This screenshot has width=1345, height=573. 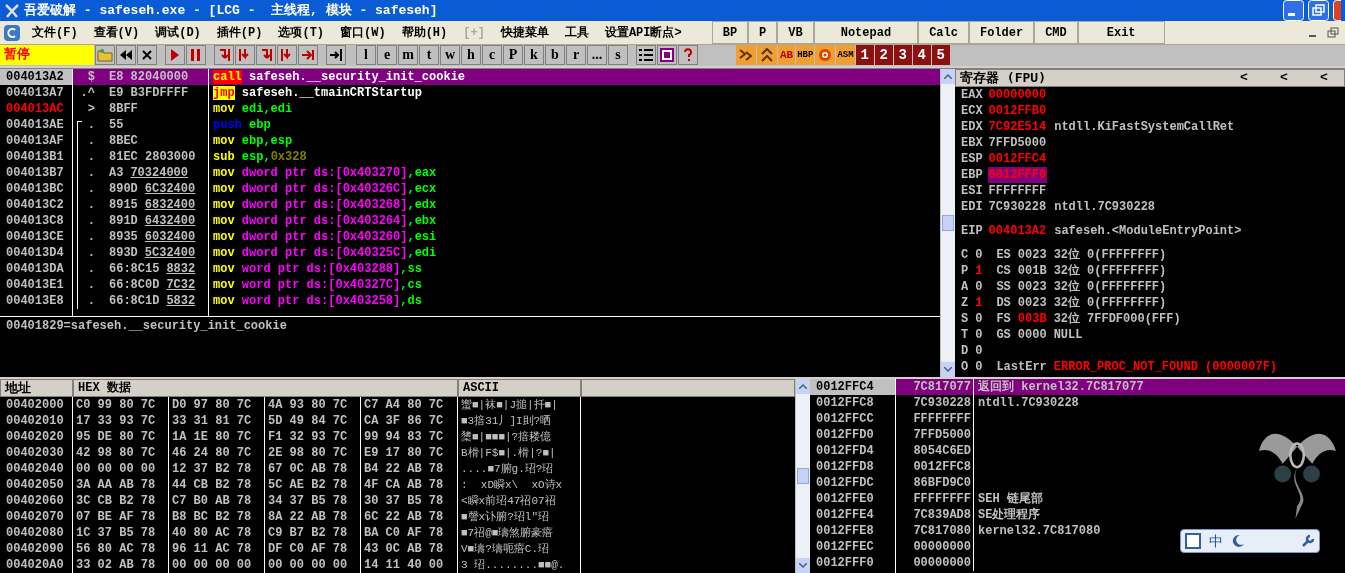 I want to click on column-header: 地址, so click(x=36, y=388).